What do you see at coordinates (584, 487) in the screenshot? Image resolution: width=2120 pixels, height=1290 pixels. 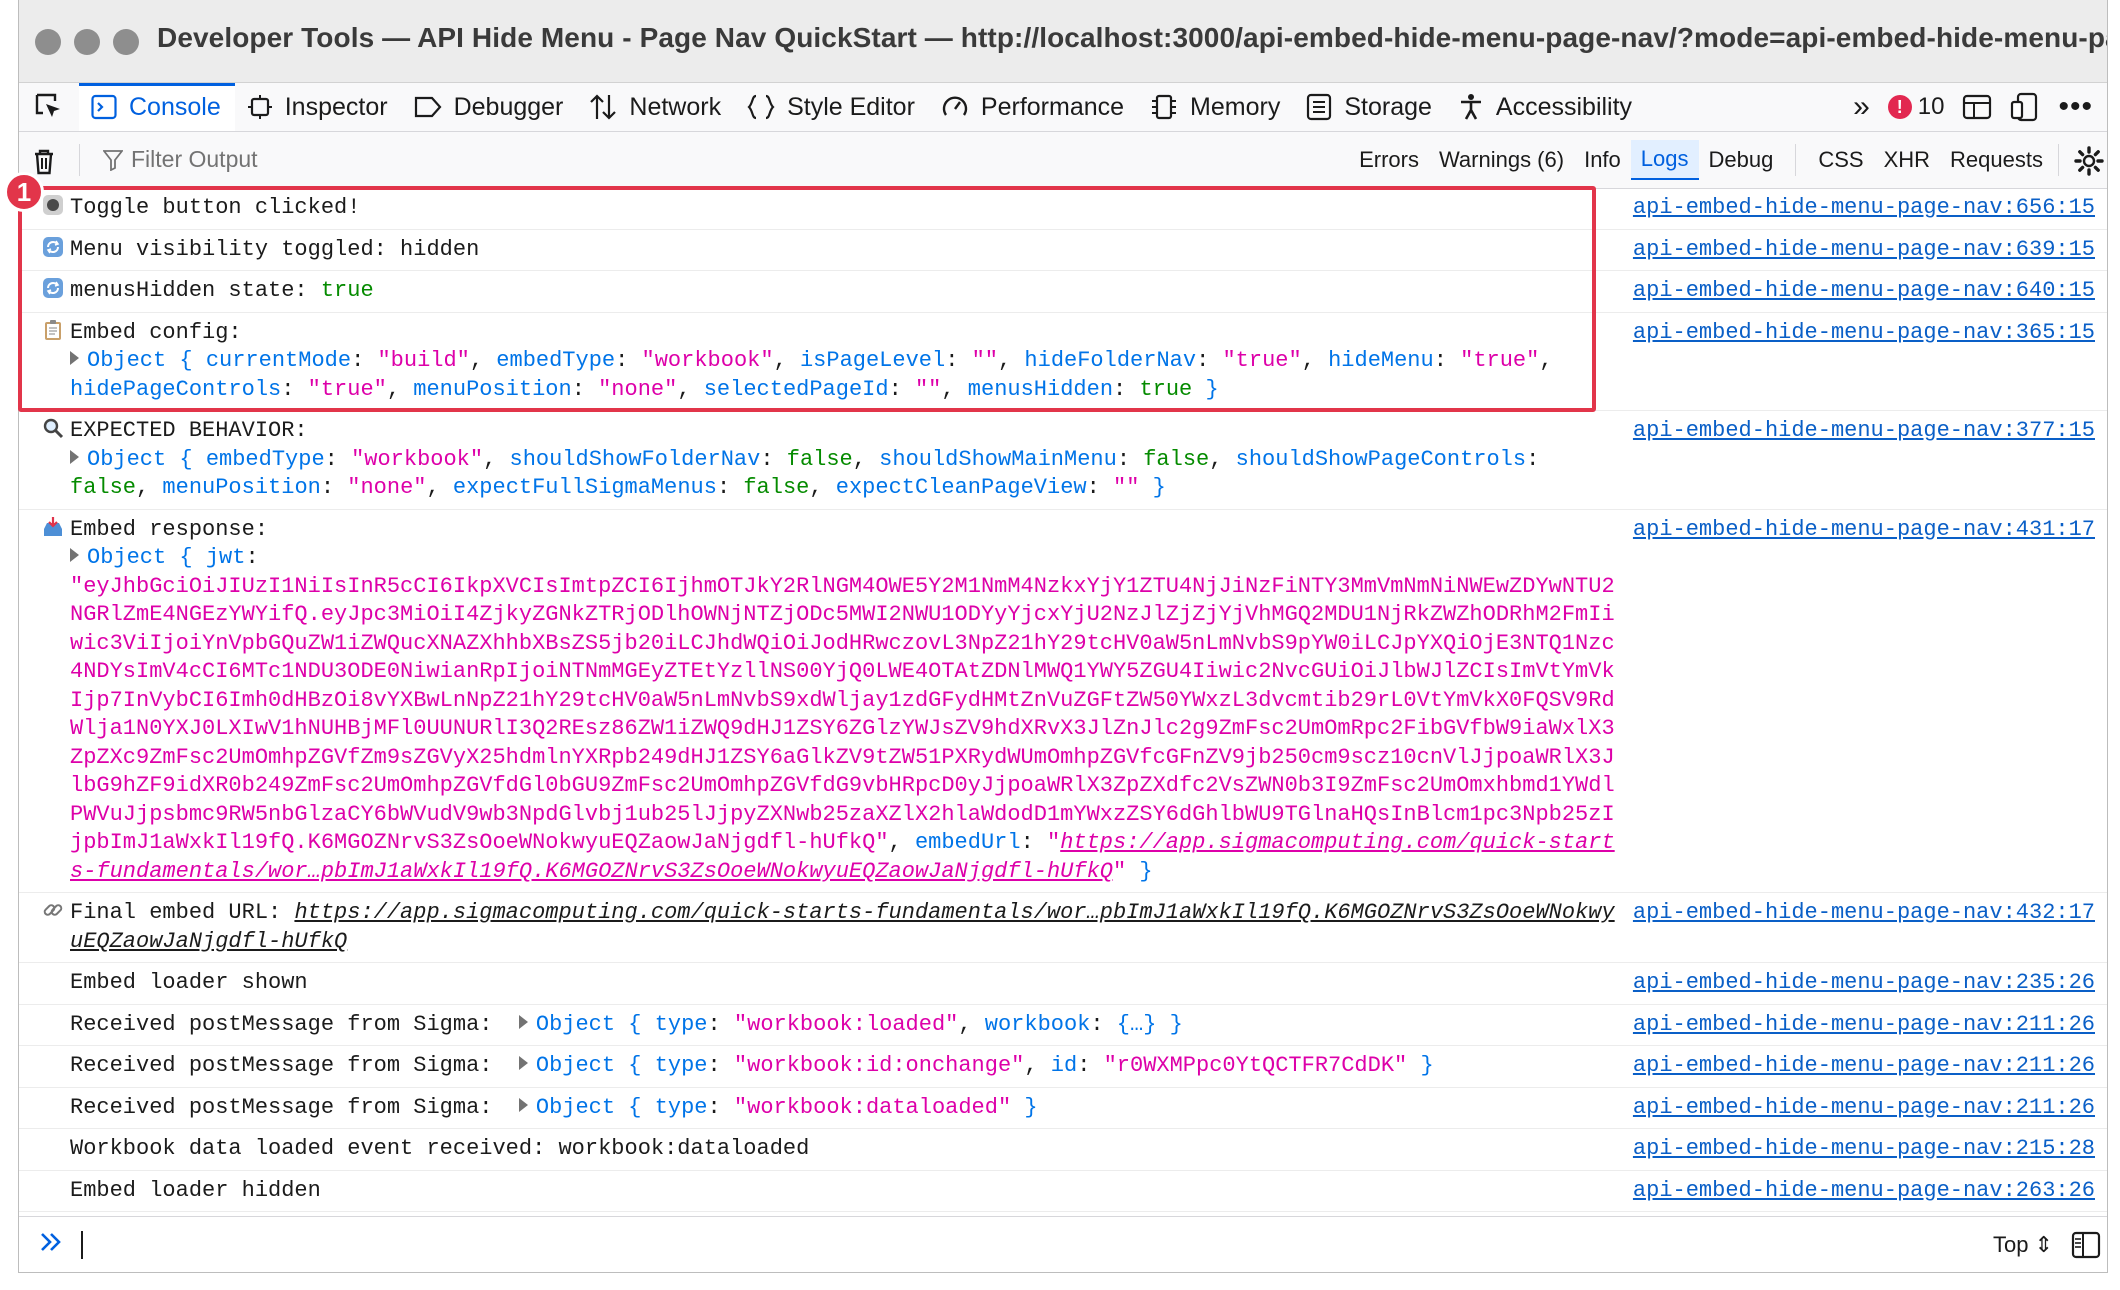 I see `object-key: expectFullSigmaMenus` at bounding box center [584, 487].